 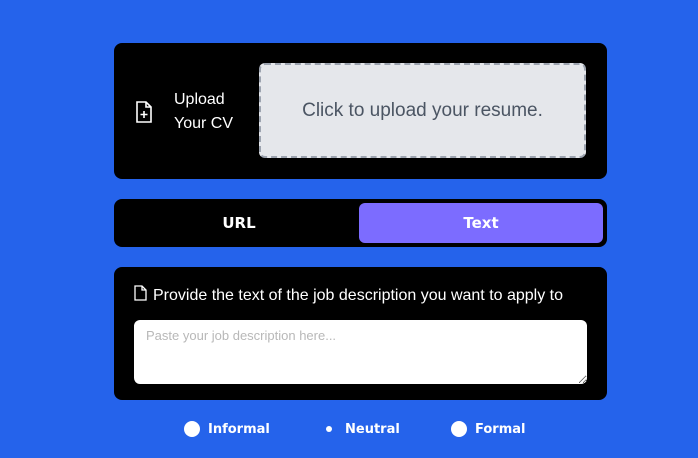 What do you see at coordinates (144, 114) in the screenshot?
I see `upload-file-icon` at bounding box center [144, 114].